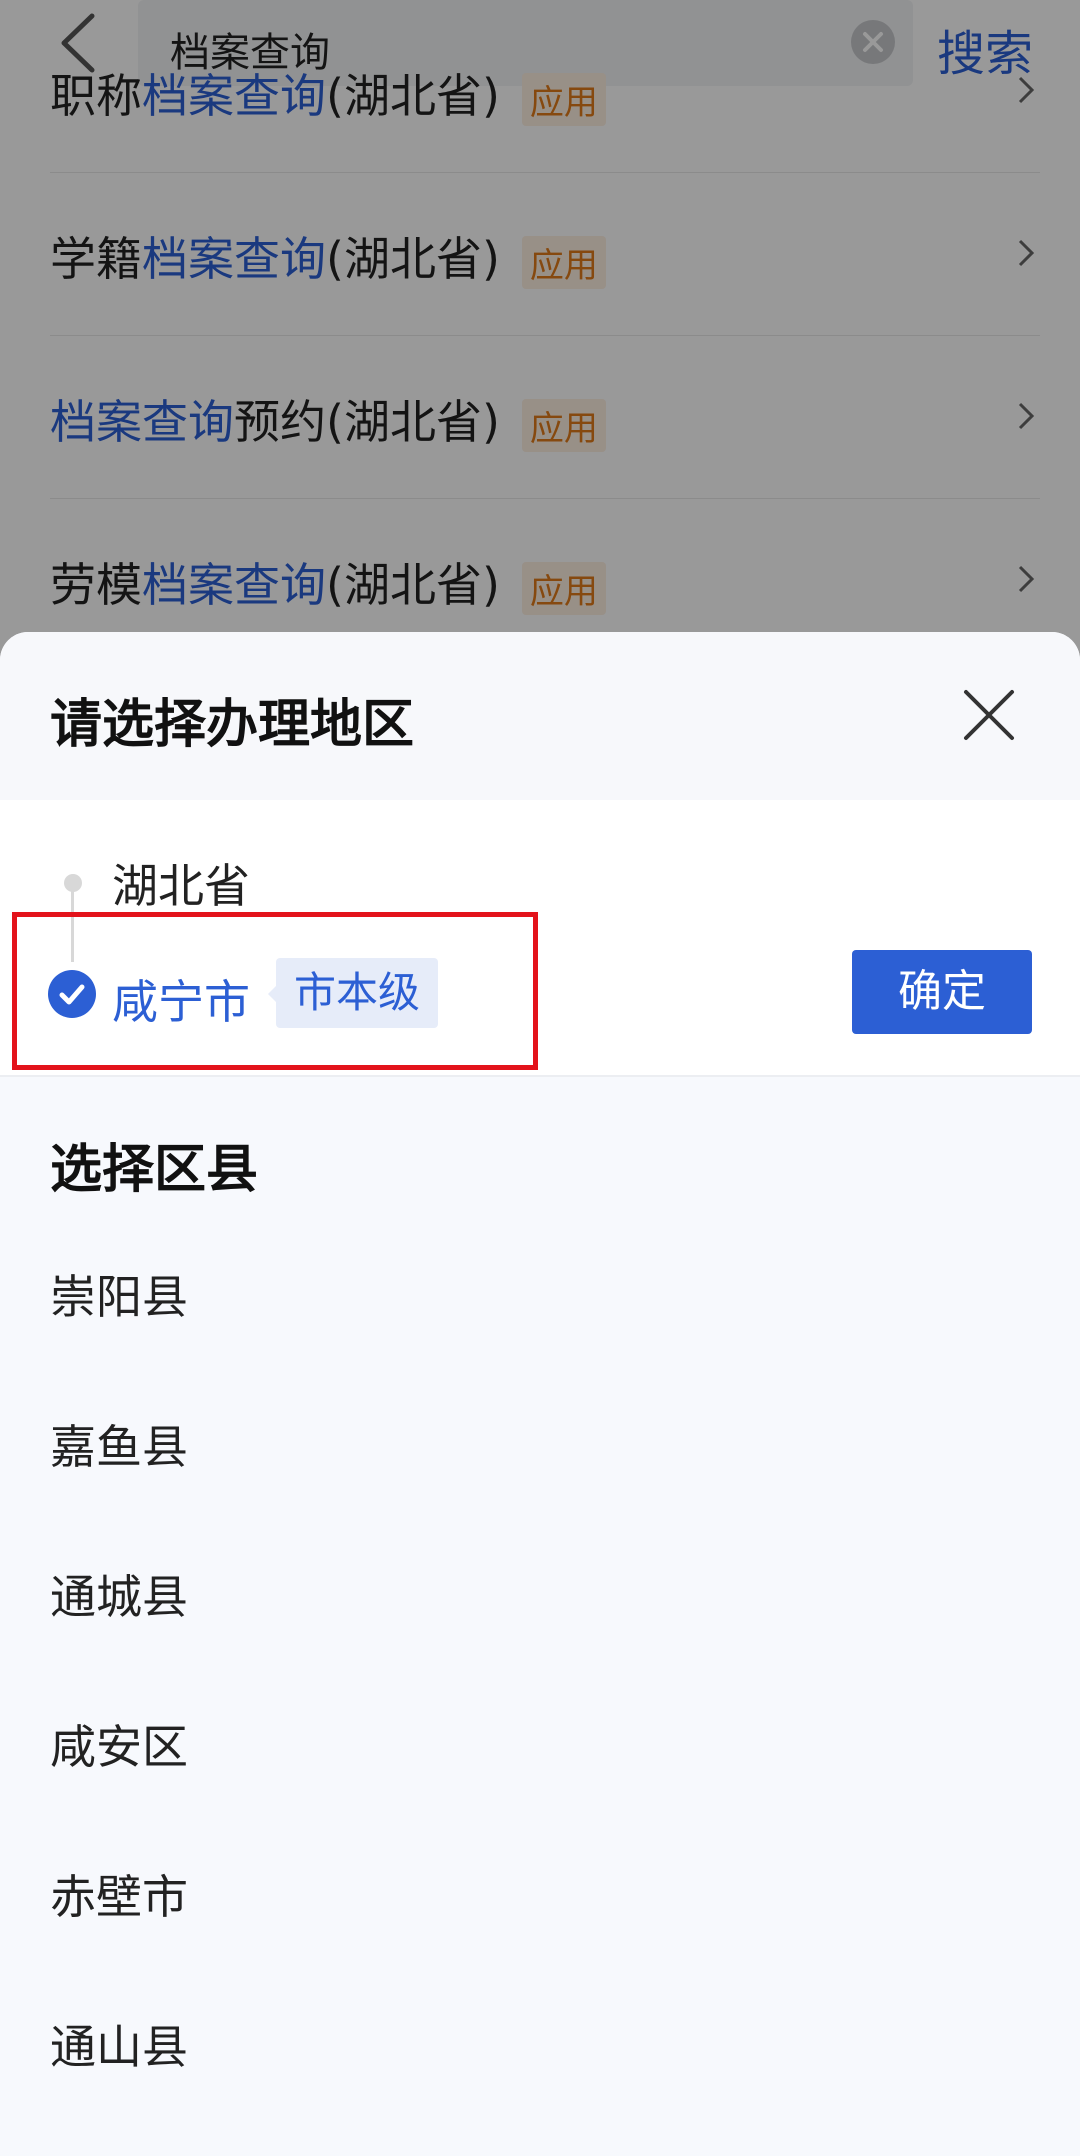 The width and height of the screenshot is (1080, 2156). What do you see at coordinates (540, 1492) in the screenshot?
I see `district-item: 嘉鱼县` at bounding box center [540, 1492].